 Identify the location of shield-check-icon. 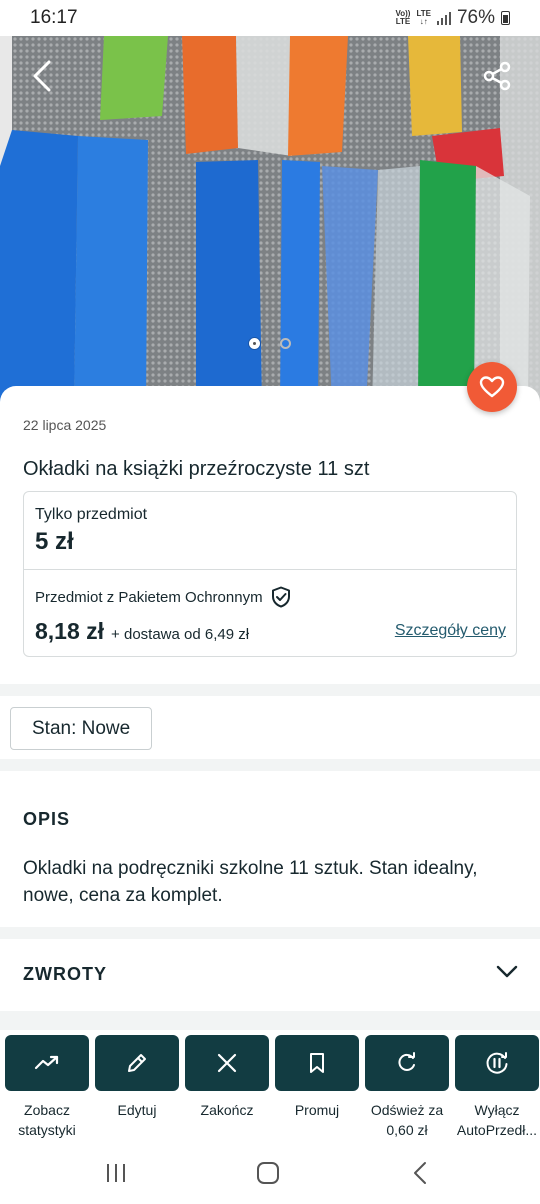
(281, 597).